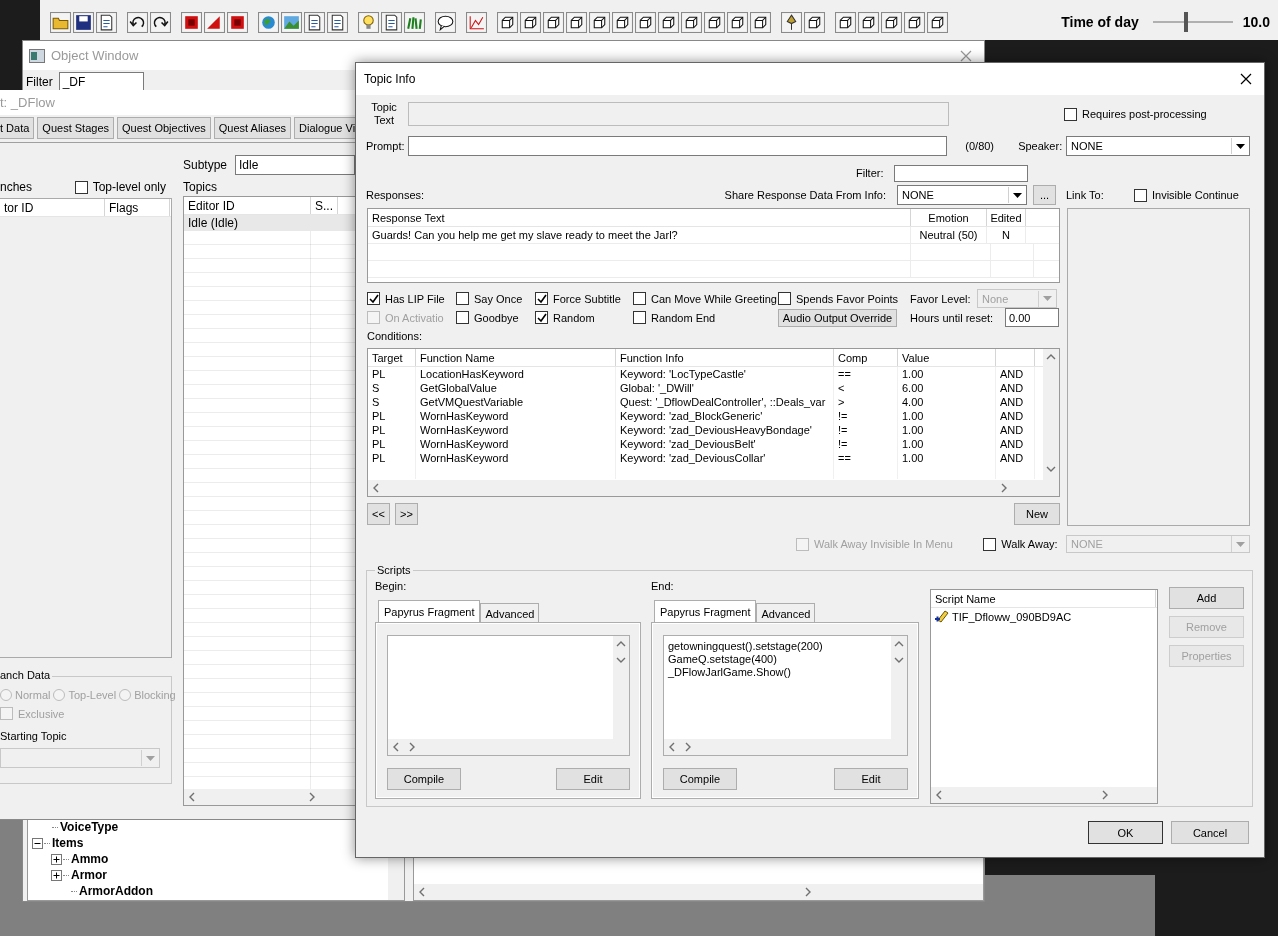  What do you see at coordinates (384, 114) in the screenshot?
I see `topic-text-label: Topic Text` at bounding box center [384, 114].